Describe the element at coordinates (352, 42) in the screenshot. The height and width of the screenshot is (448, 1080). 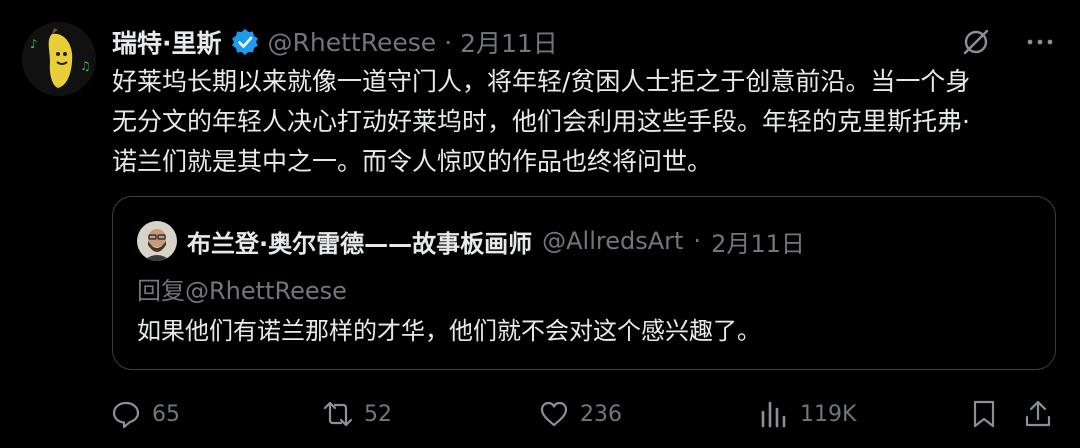
I see `author-handle: @RhettReese` at that location.